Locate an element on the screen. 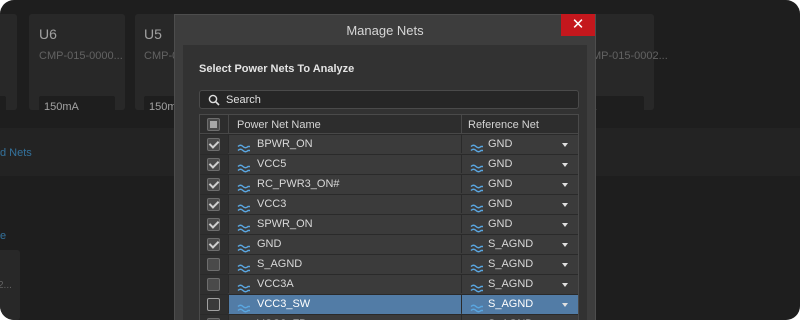  table-row: GND S_AGND is located at coordinates (389, 244).